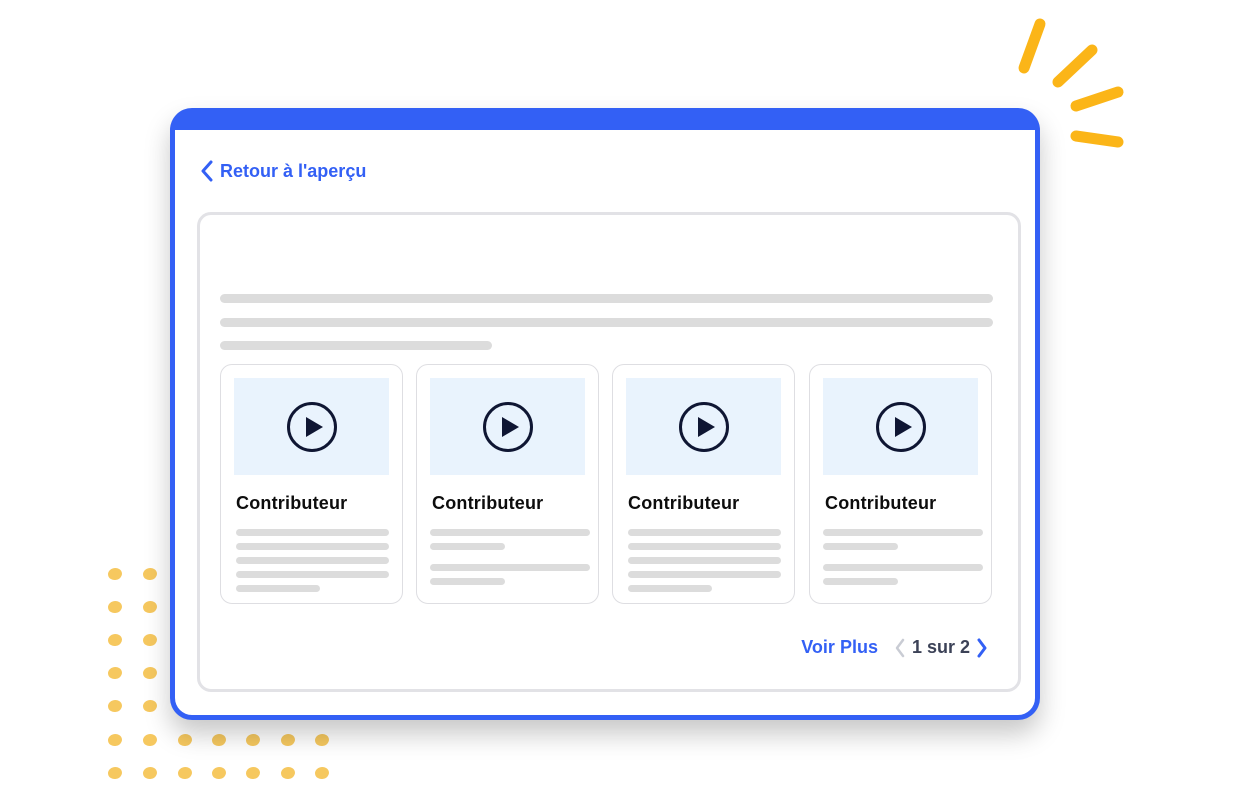 This screenshot has height=800, width=1236. I want to click on voir-plus-link: Voir Plus, so click(839, 647).